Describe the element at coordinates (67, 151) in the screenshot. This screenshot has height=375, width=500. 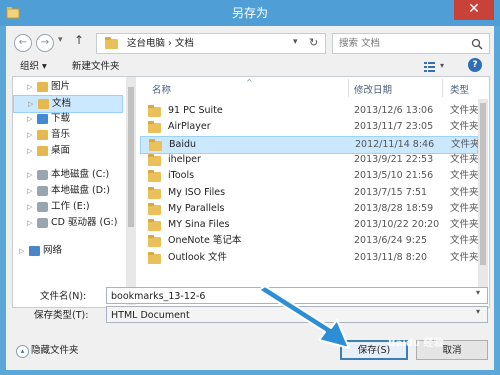
I see `sidebar-item: ▷ 桌面` at that location.